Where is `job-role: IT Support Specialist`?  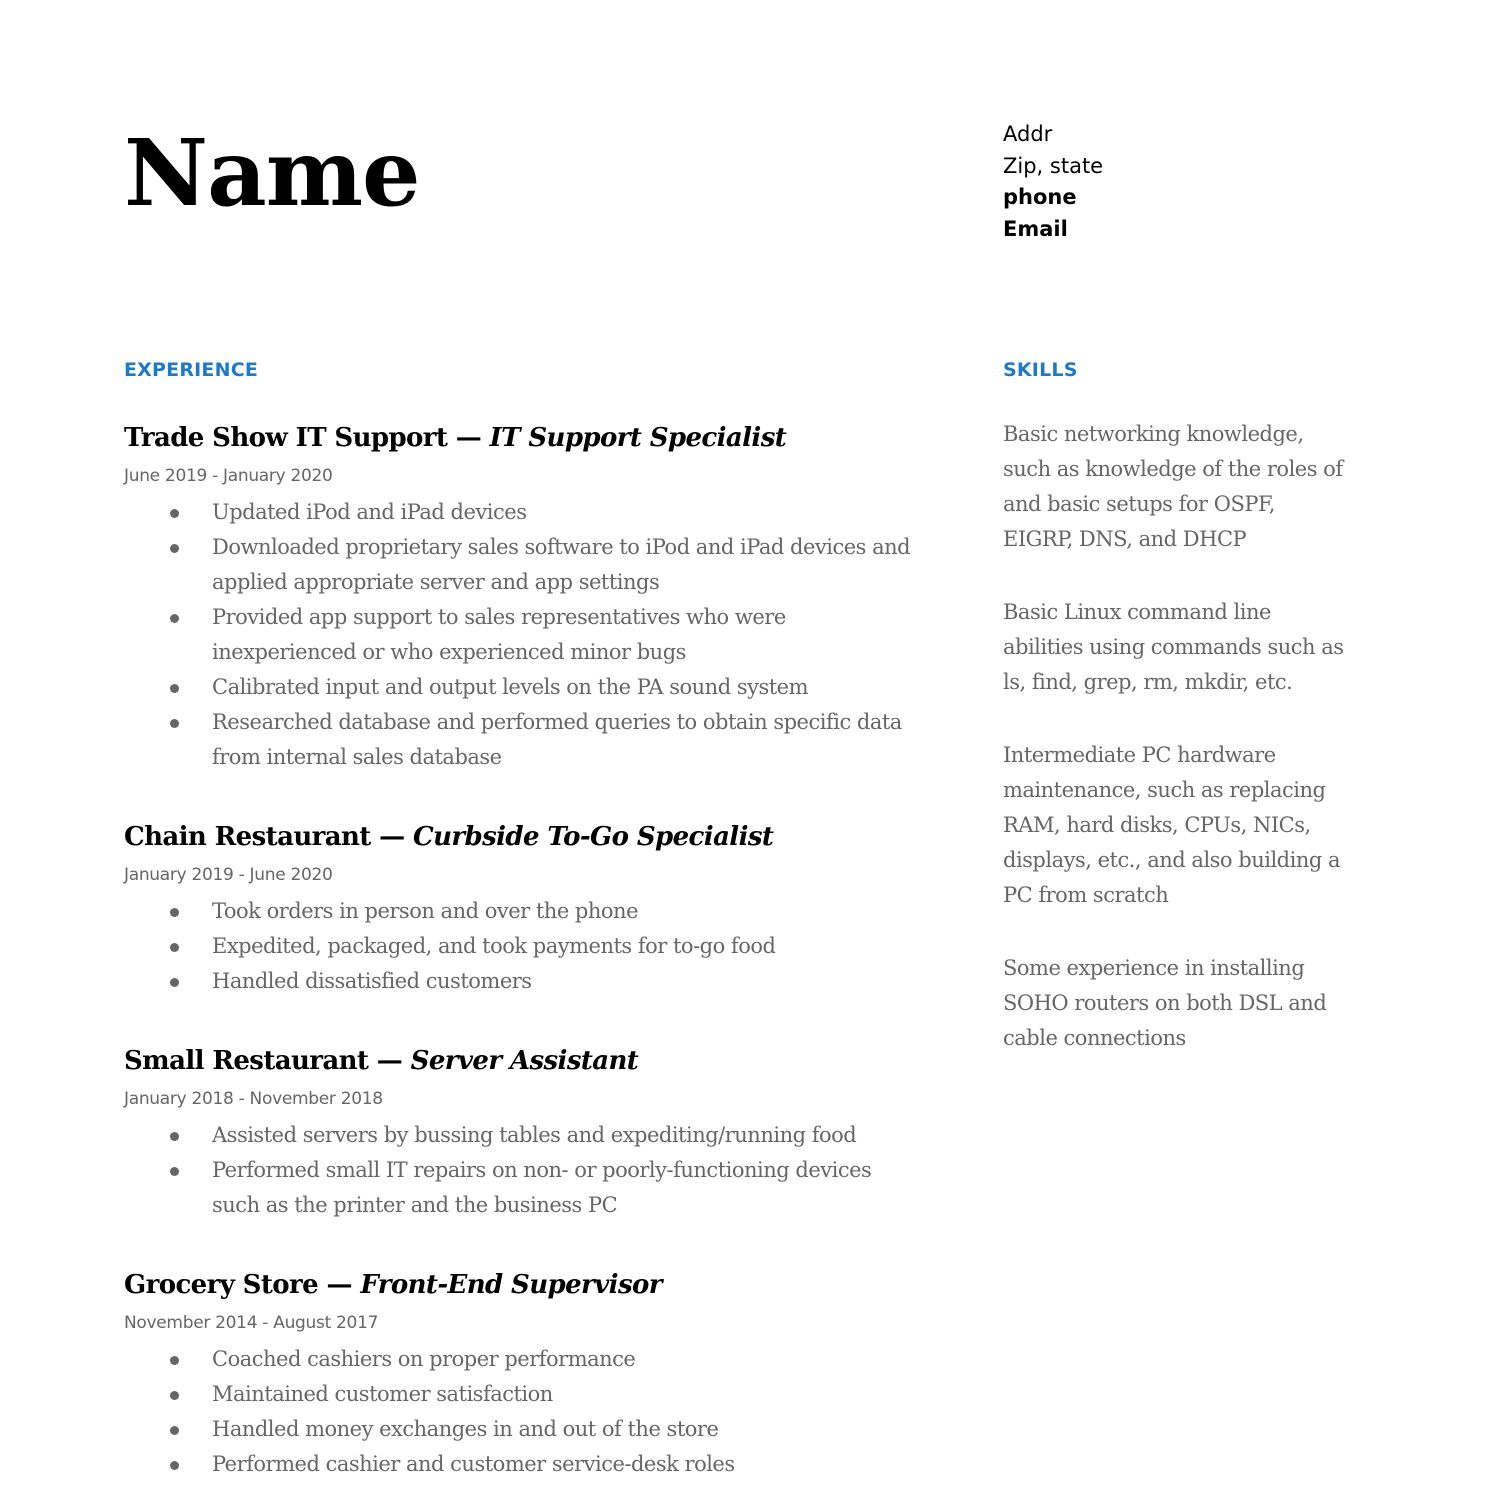 job-role: IT Support Specialist is located at coordinates (638, 438).